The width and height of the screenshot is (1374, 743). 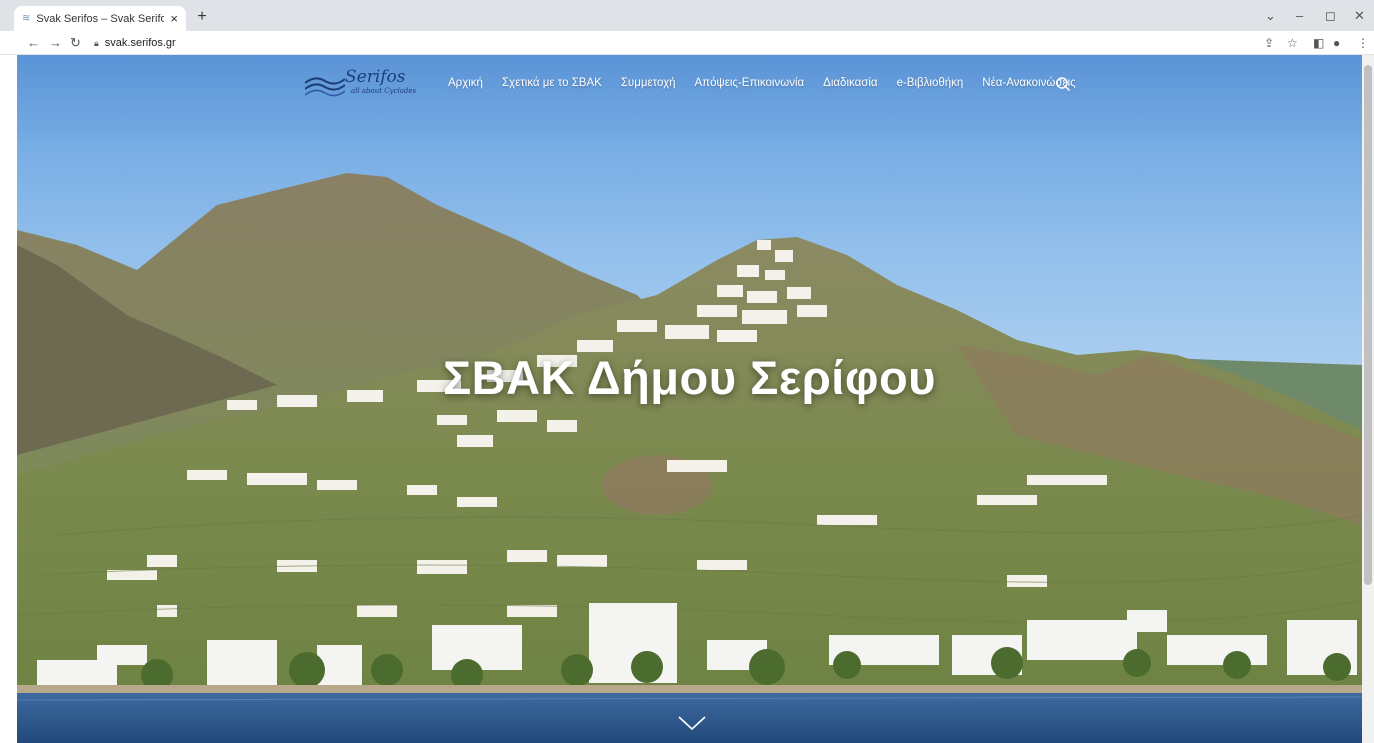 What do you see at coordinates (55, 42) in the screenshot?
I see `forward-icon: →` at bounding box center [55, 42].